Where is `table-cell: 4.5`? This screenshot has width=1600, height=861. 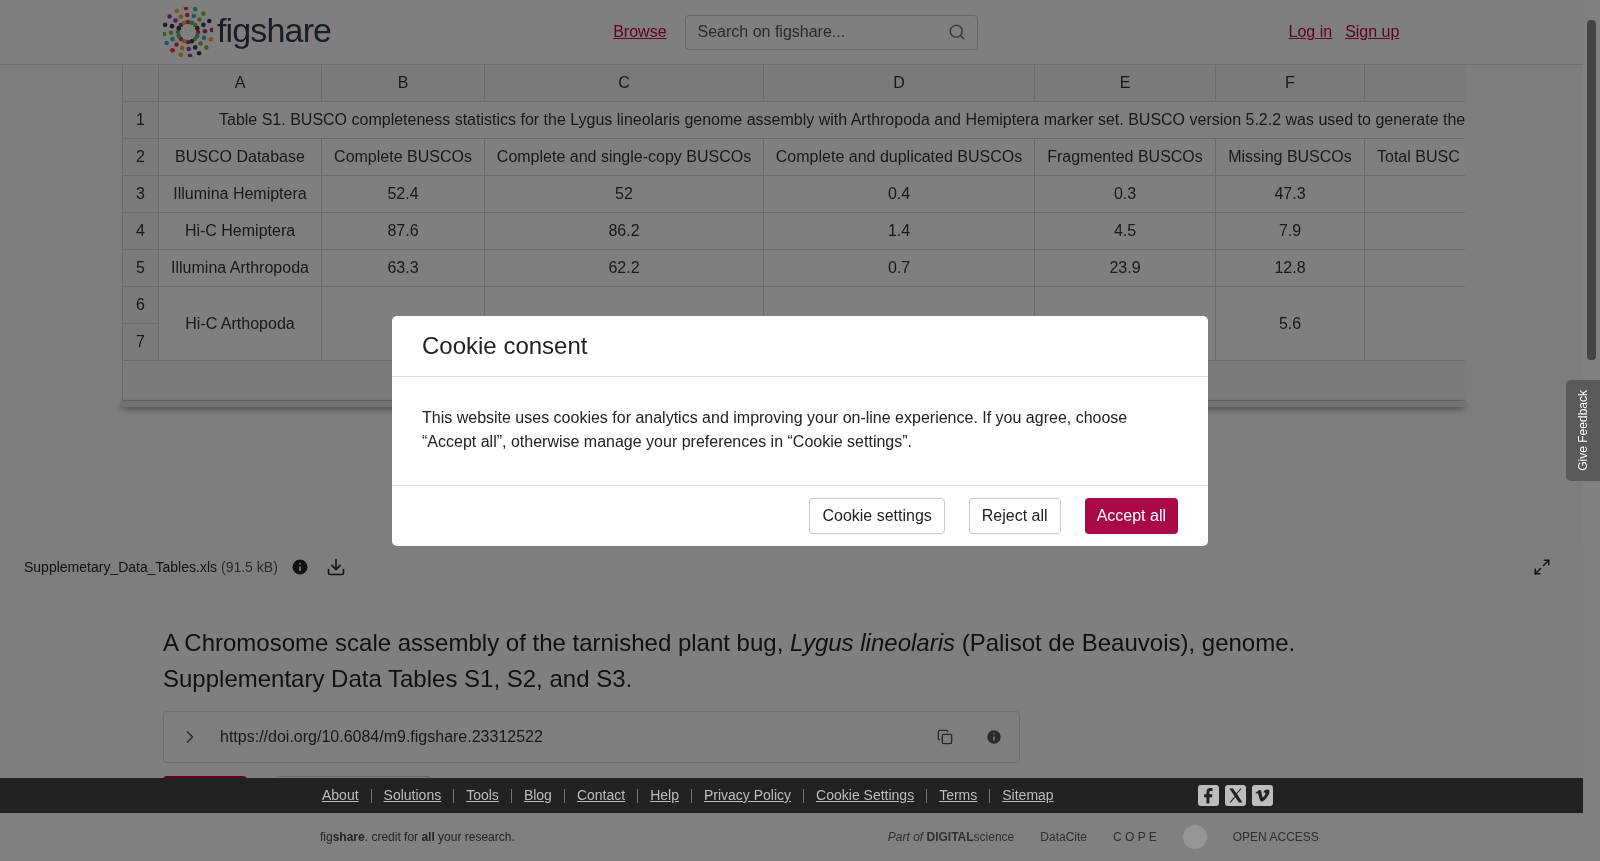
table-cell: 4.5 is located at coordinates (1125, 231).